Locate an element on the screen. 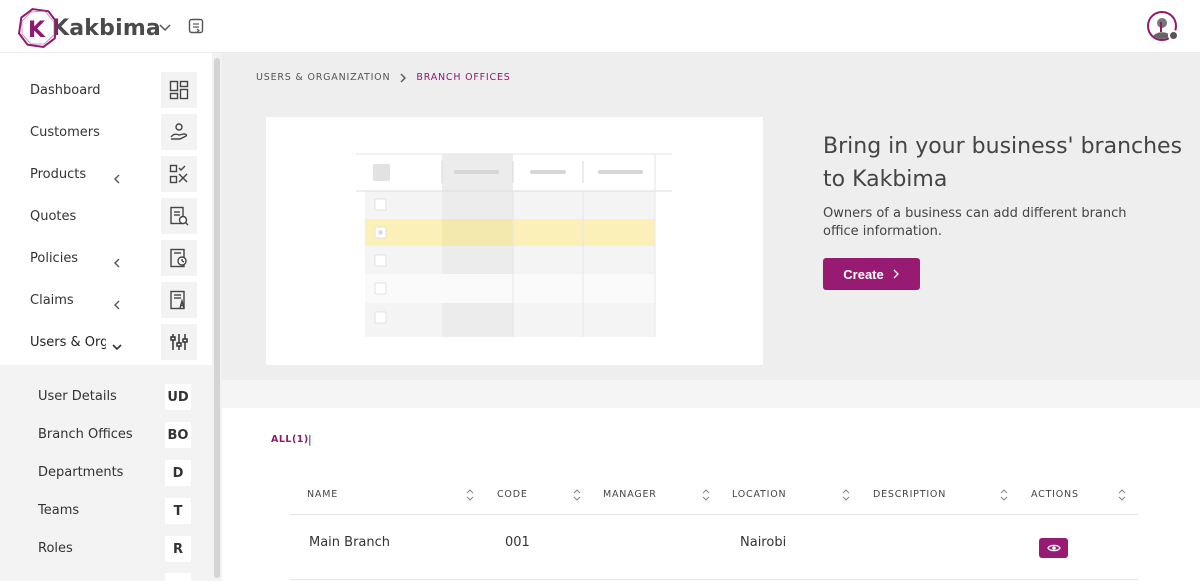  sidebar-item-label: Products is located at coordinates (58, 174).